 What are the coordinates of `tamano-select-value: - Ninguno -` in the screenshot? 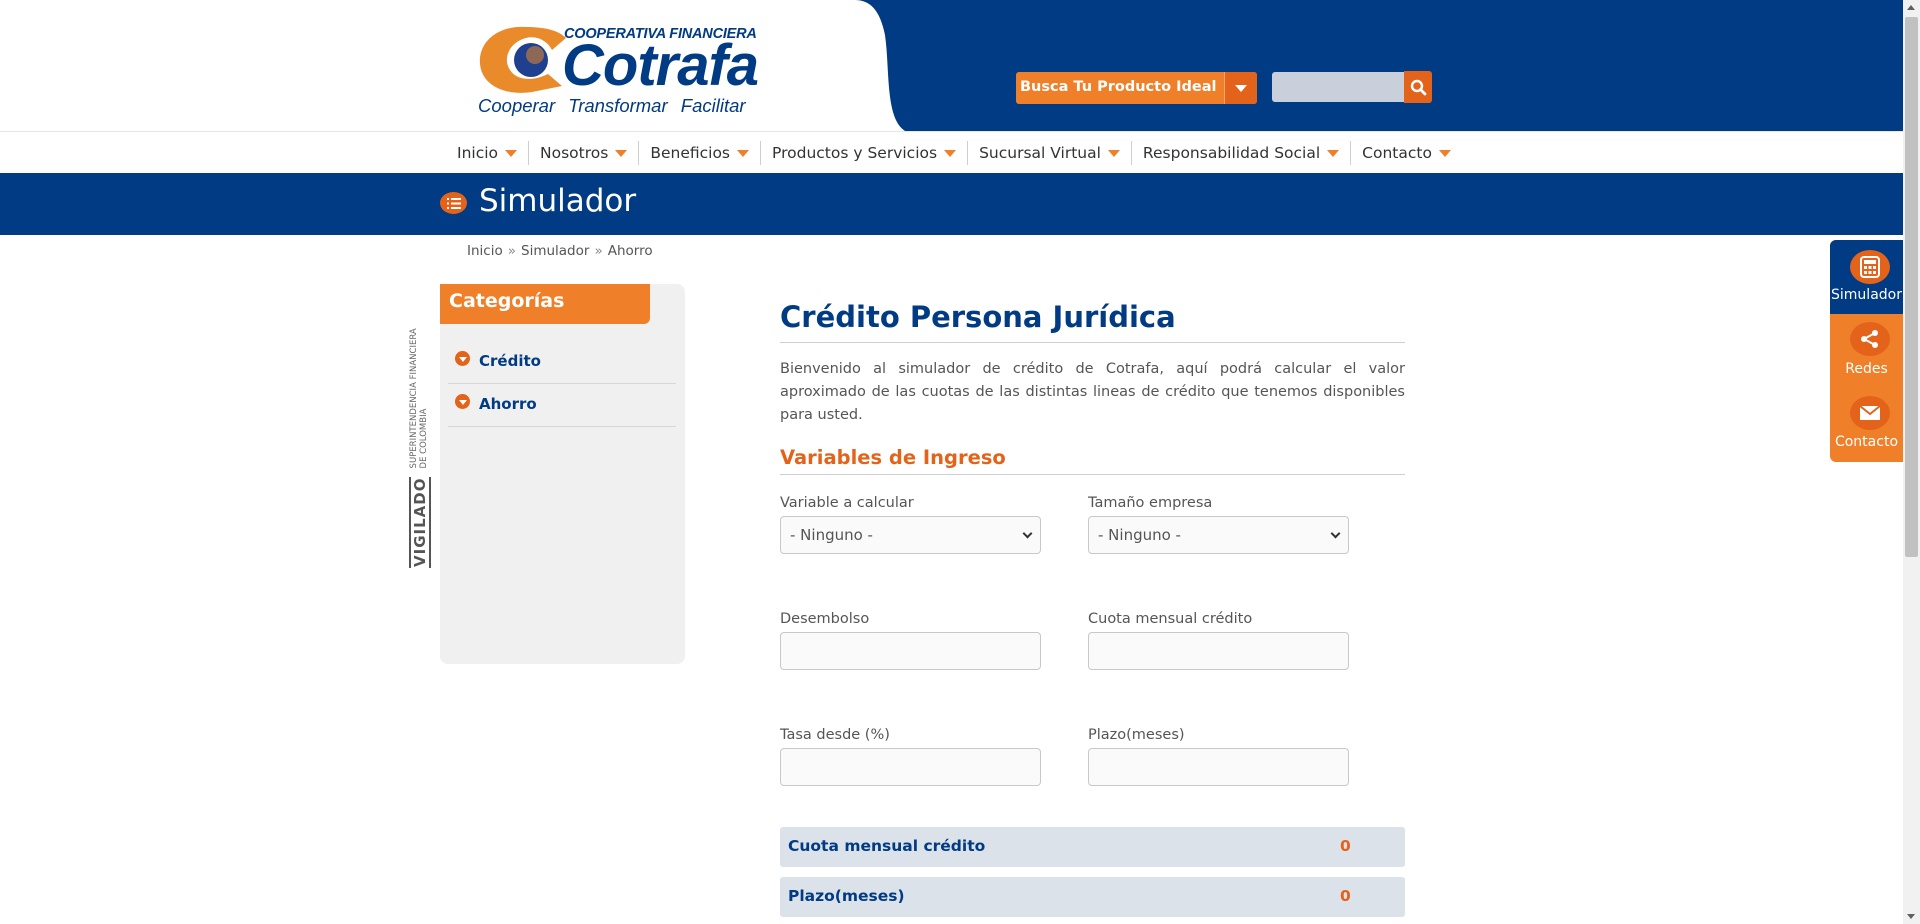 It's located at (1139, 535).